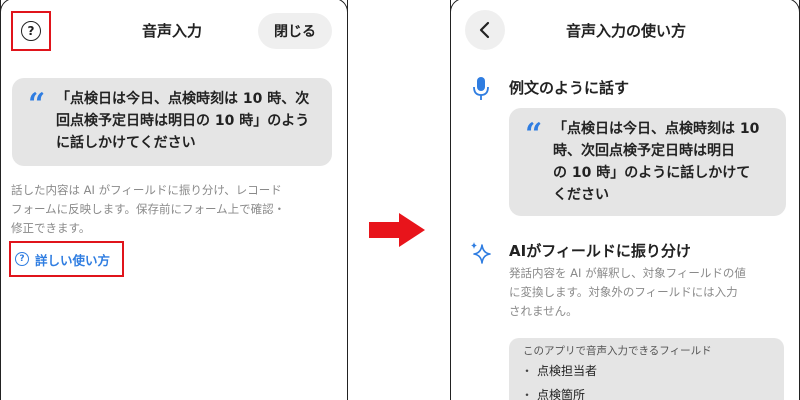  I want to click on right-arrow-icon, so click(397, 230).